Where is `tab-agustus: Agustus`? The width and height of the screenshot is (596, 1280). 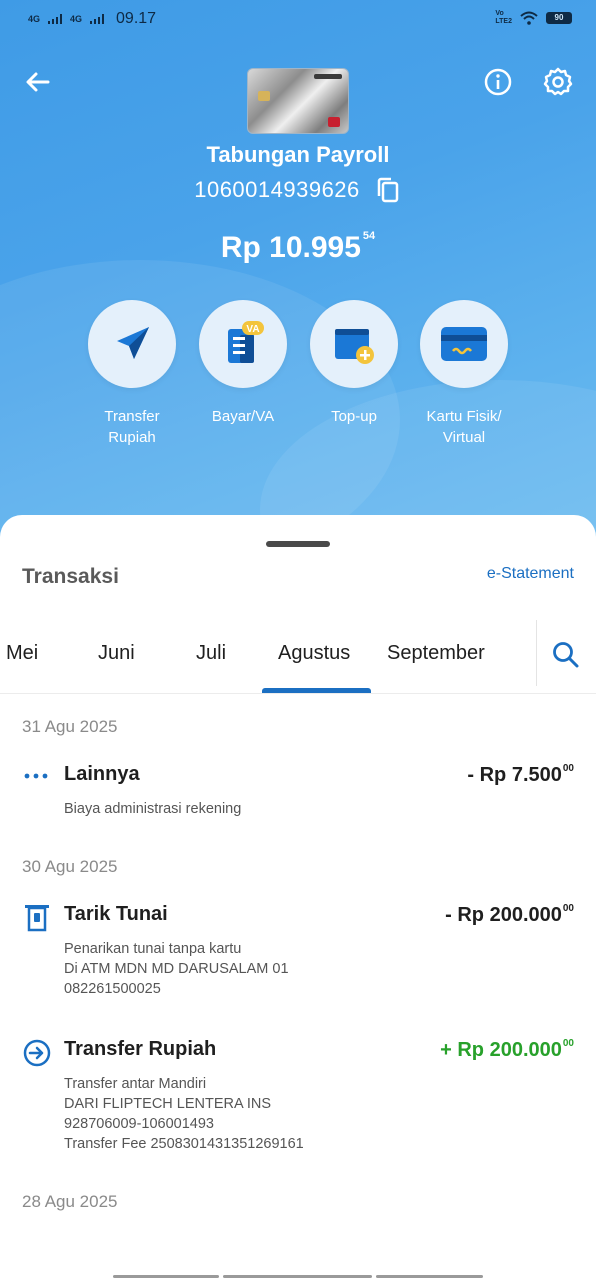
tab-agustus: Agustus is located at coordinates (314, 653).